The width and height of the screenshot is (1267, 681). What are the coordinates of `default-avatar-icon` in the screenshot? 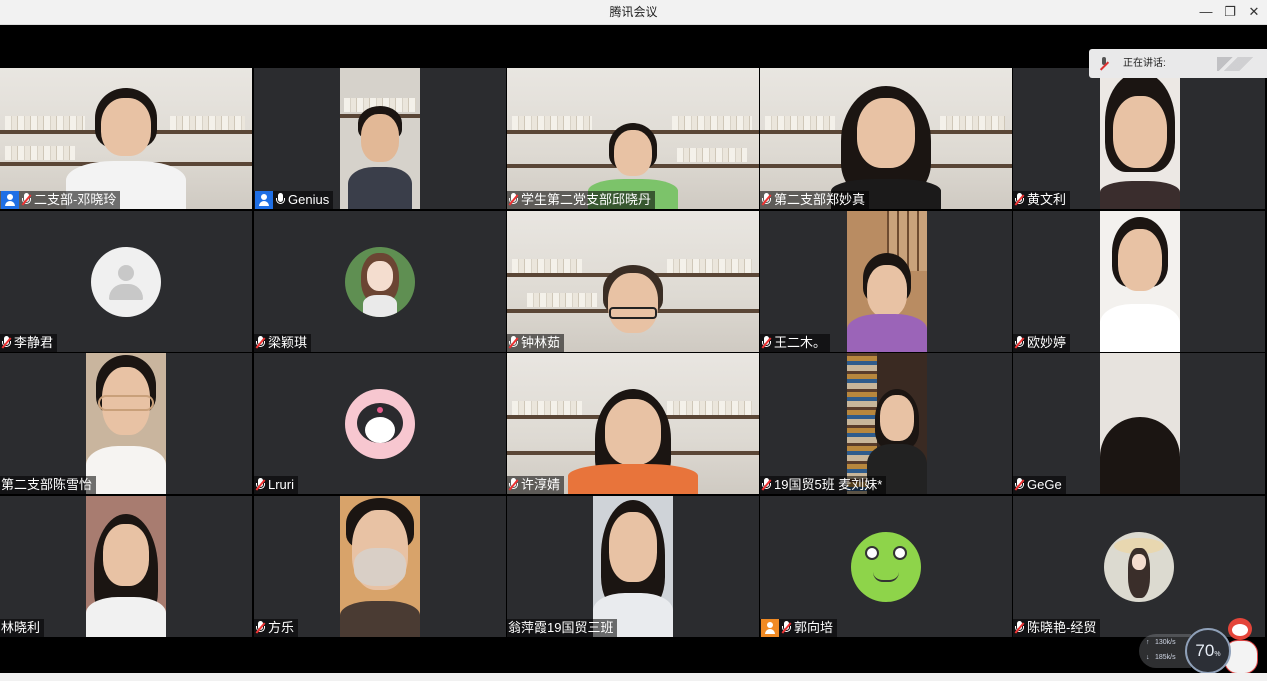 It's located at (126, 281).